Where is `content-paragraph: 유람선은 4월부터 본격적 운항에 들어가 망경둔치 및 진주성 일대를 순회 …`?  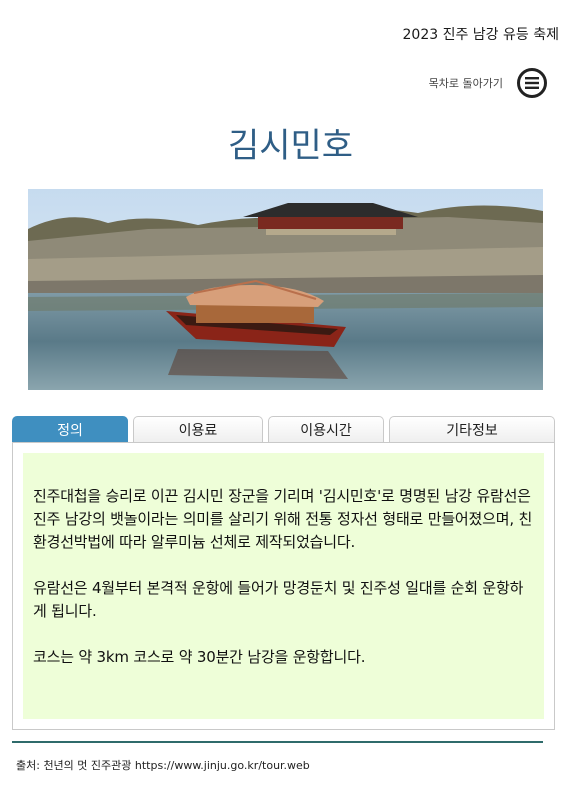
content-paragraph: 유람선은 4월부터 본격적 운항에 들어가 망경둔치 및 진주성 일대를 순회 … is located at coordinates (278, 599).